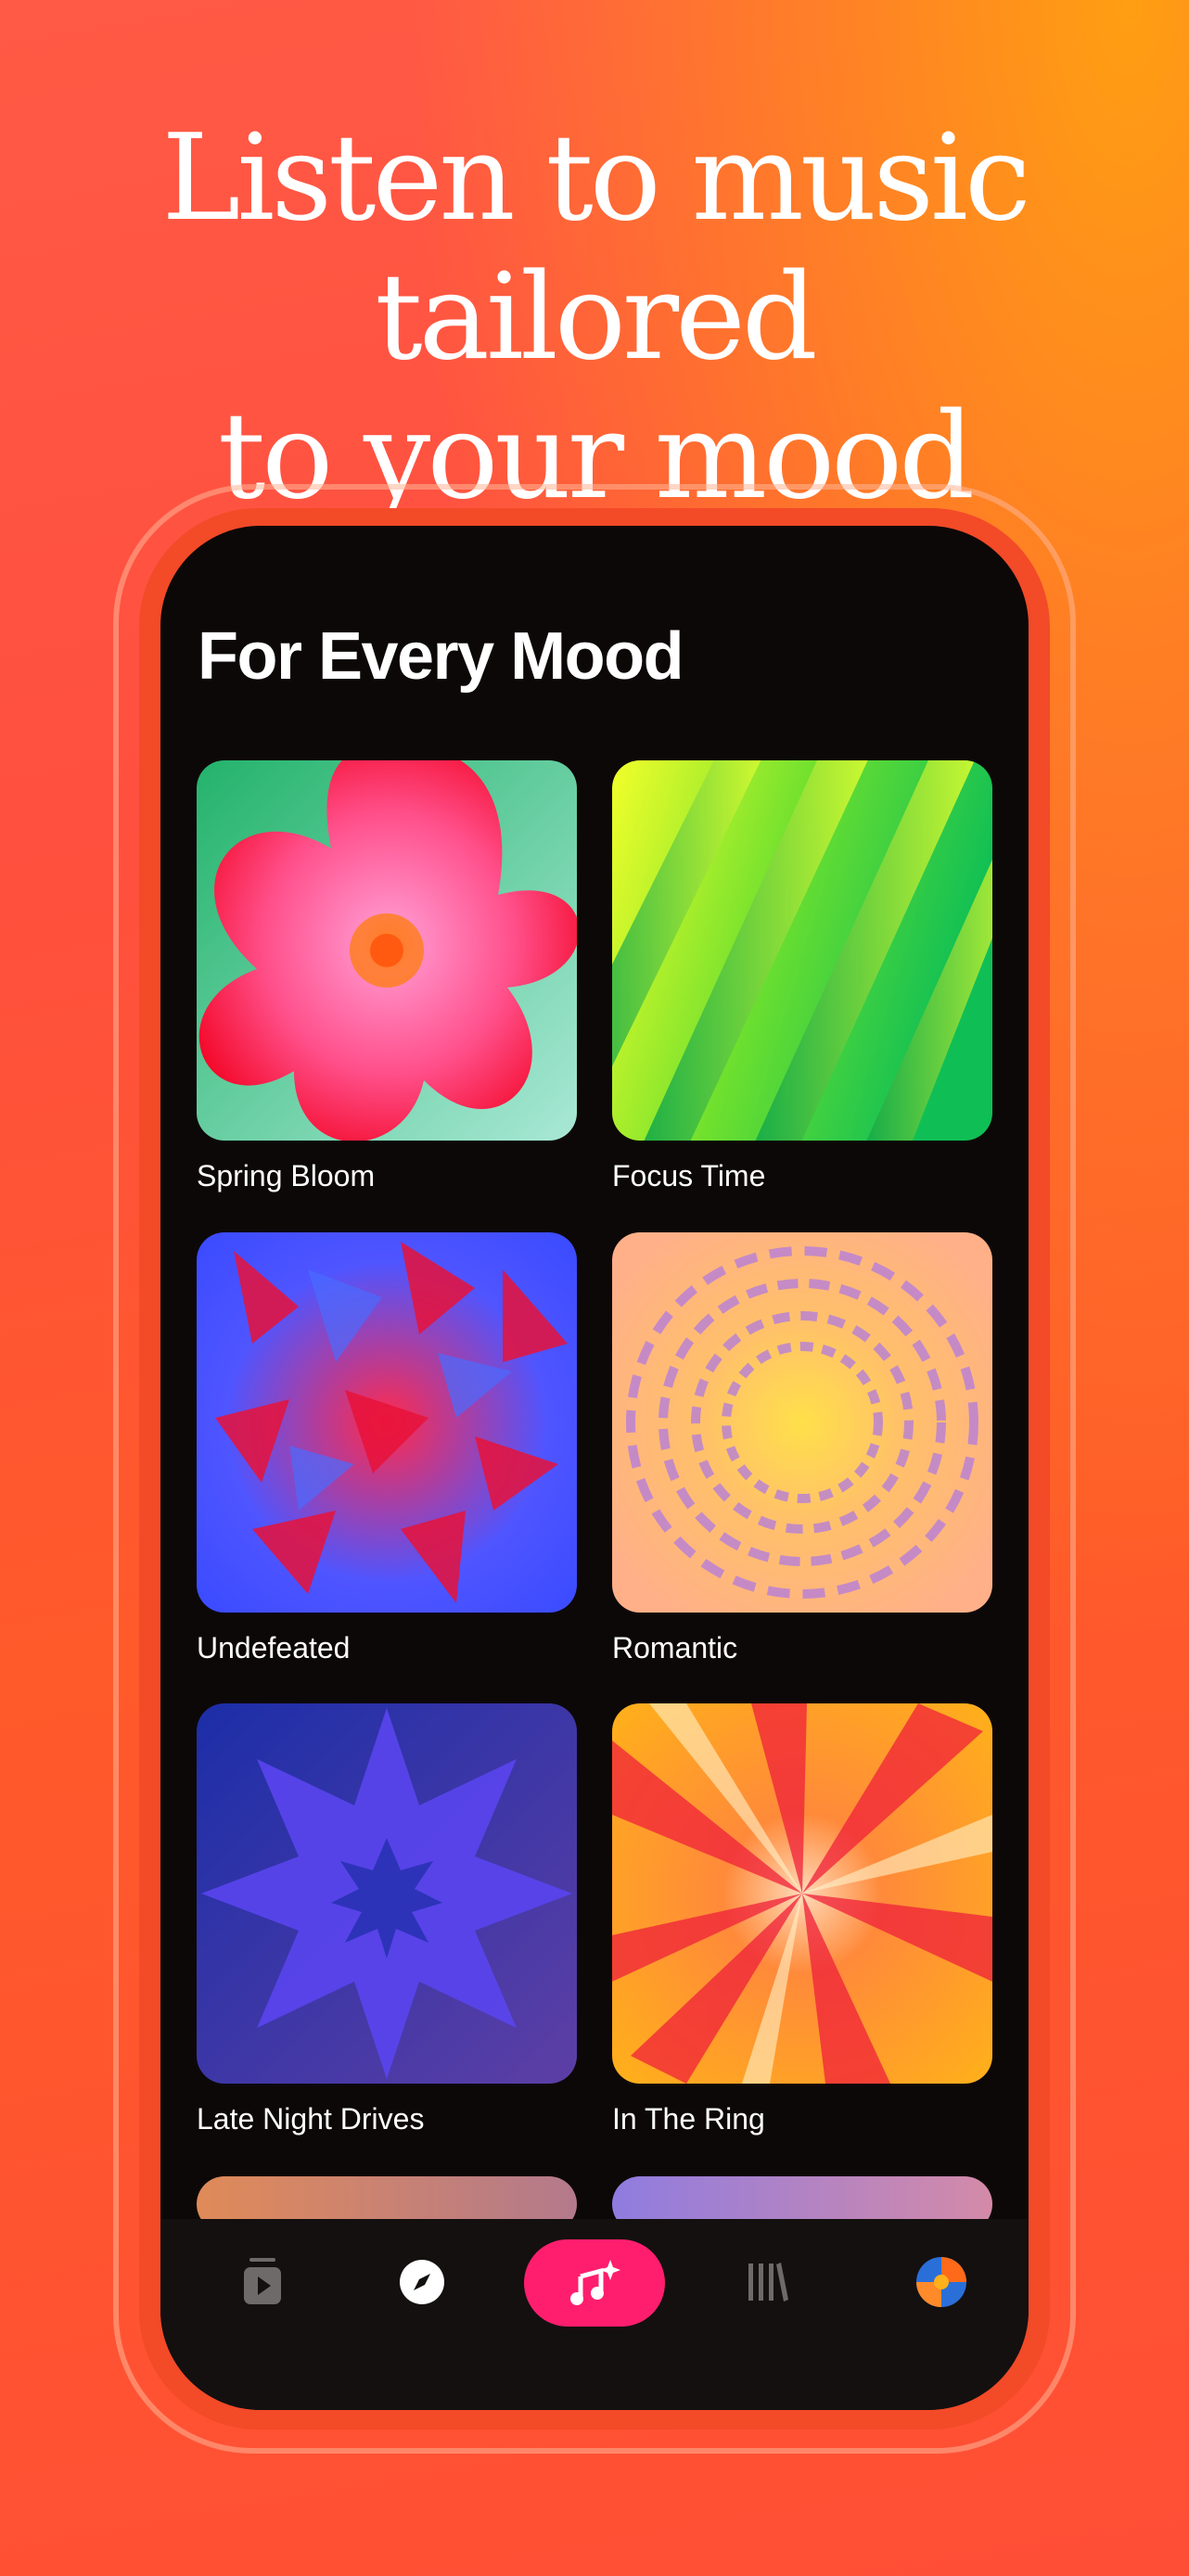 The image size is (1189, 2576). I want to click on mood-title: Romantic, so click(675, 1647).